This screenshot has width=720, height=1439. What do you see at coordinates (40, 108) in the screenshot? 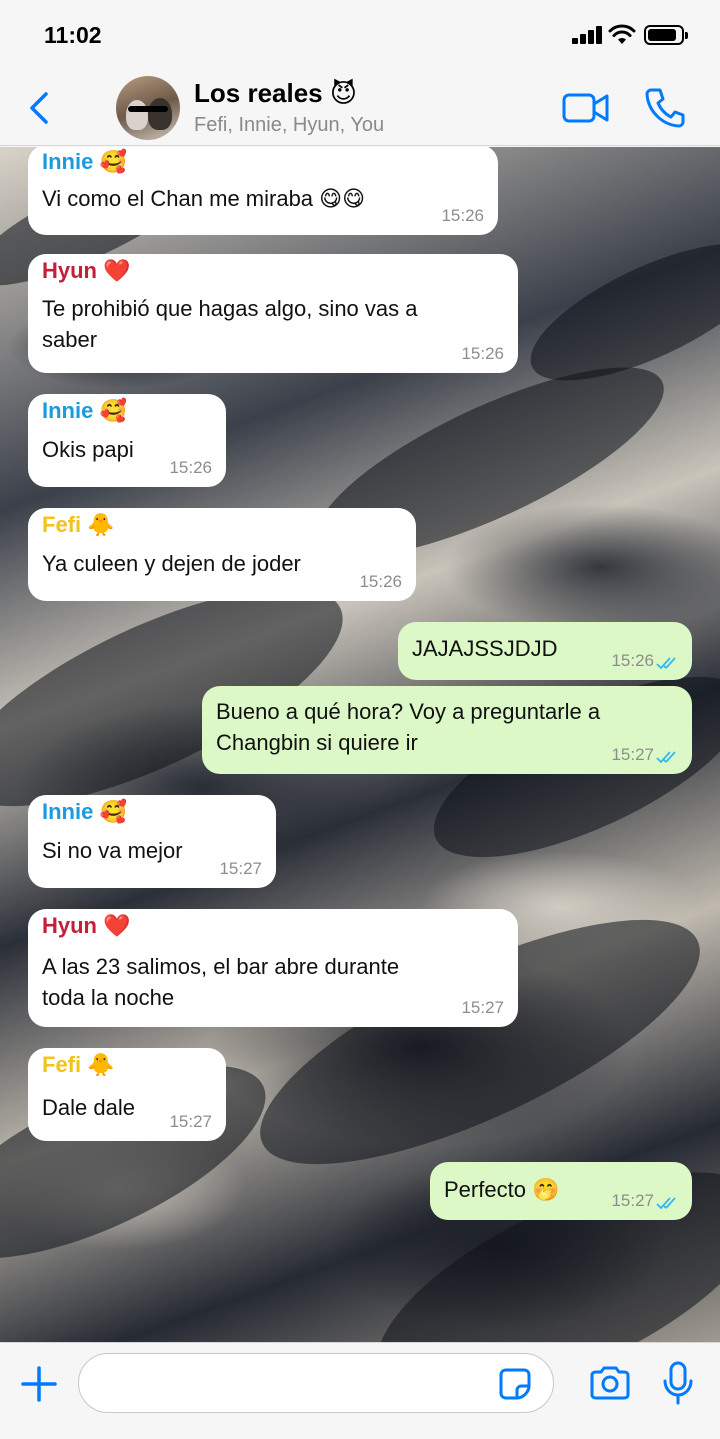
I see `back-chevron-icon` at bounding box center [40, 108].